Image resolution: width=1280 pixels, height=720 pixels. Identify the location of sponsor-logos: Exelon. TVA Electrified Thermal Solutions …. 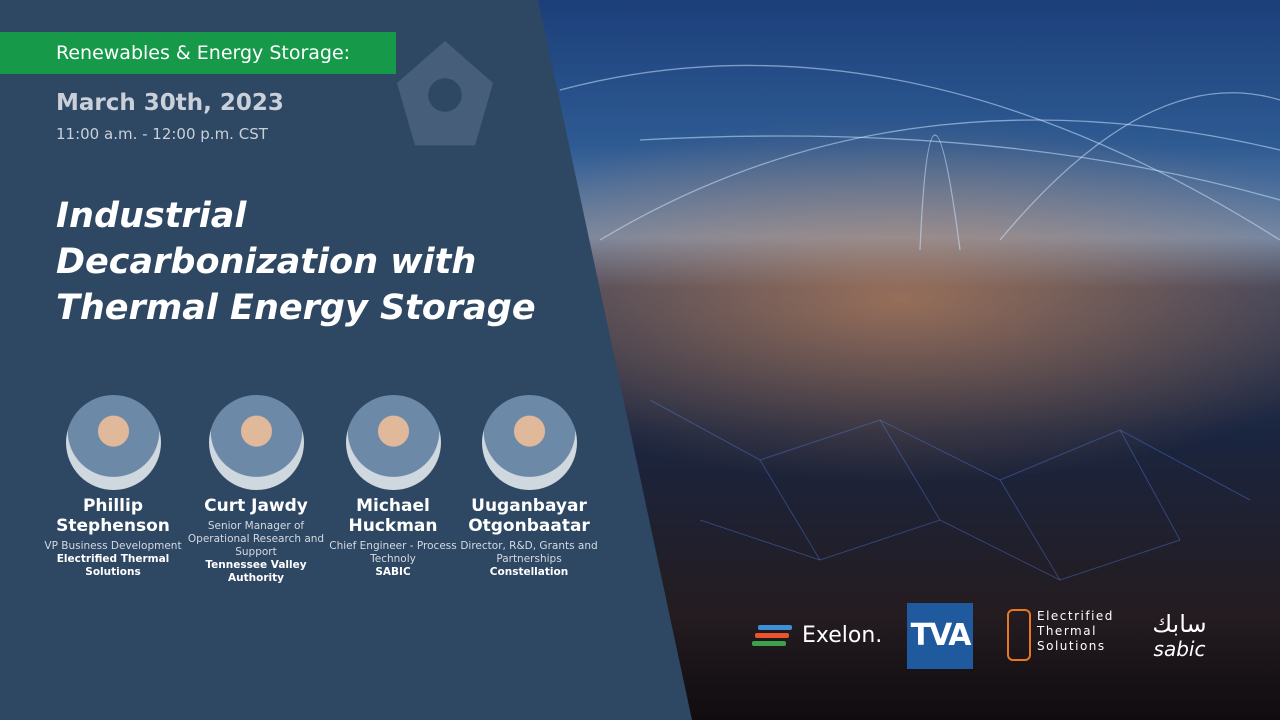
(992, 636).